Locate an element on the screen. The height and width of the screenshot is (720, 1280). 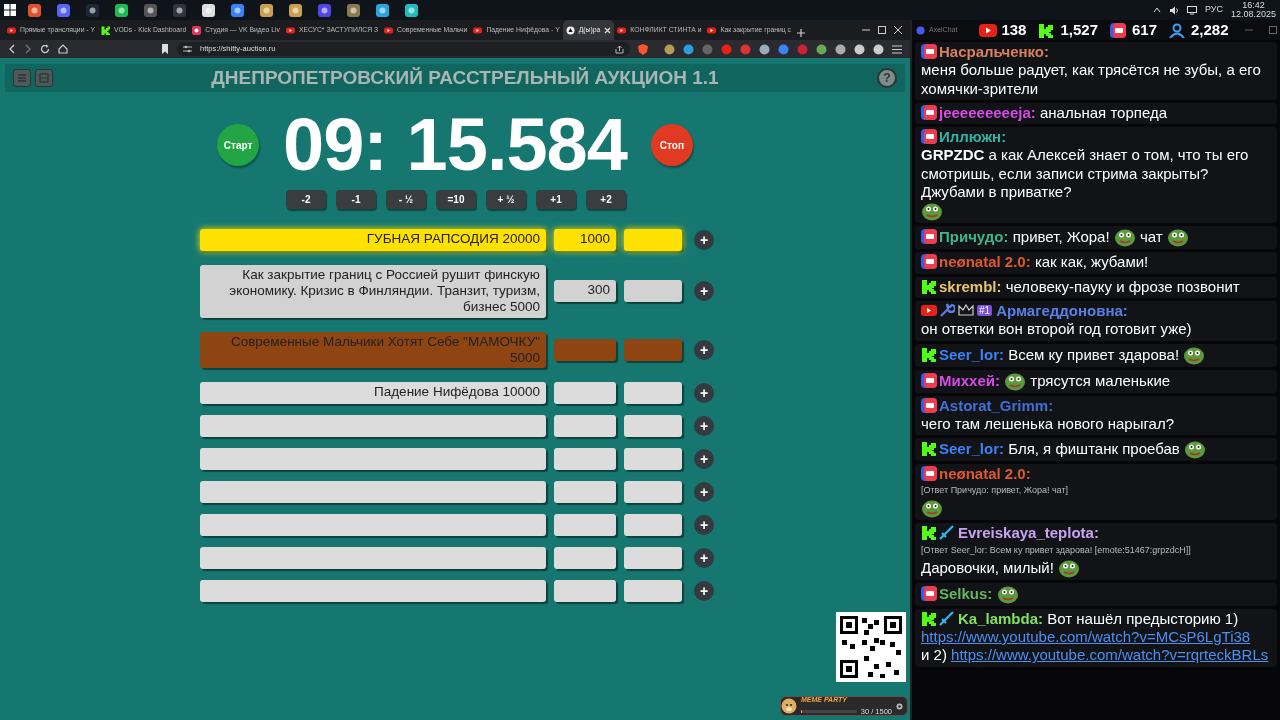
lot-name-field: ГУБНАЯ РАПСОДИЯ 20000 is located at coordinates (373, 240).